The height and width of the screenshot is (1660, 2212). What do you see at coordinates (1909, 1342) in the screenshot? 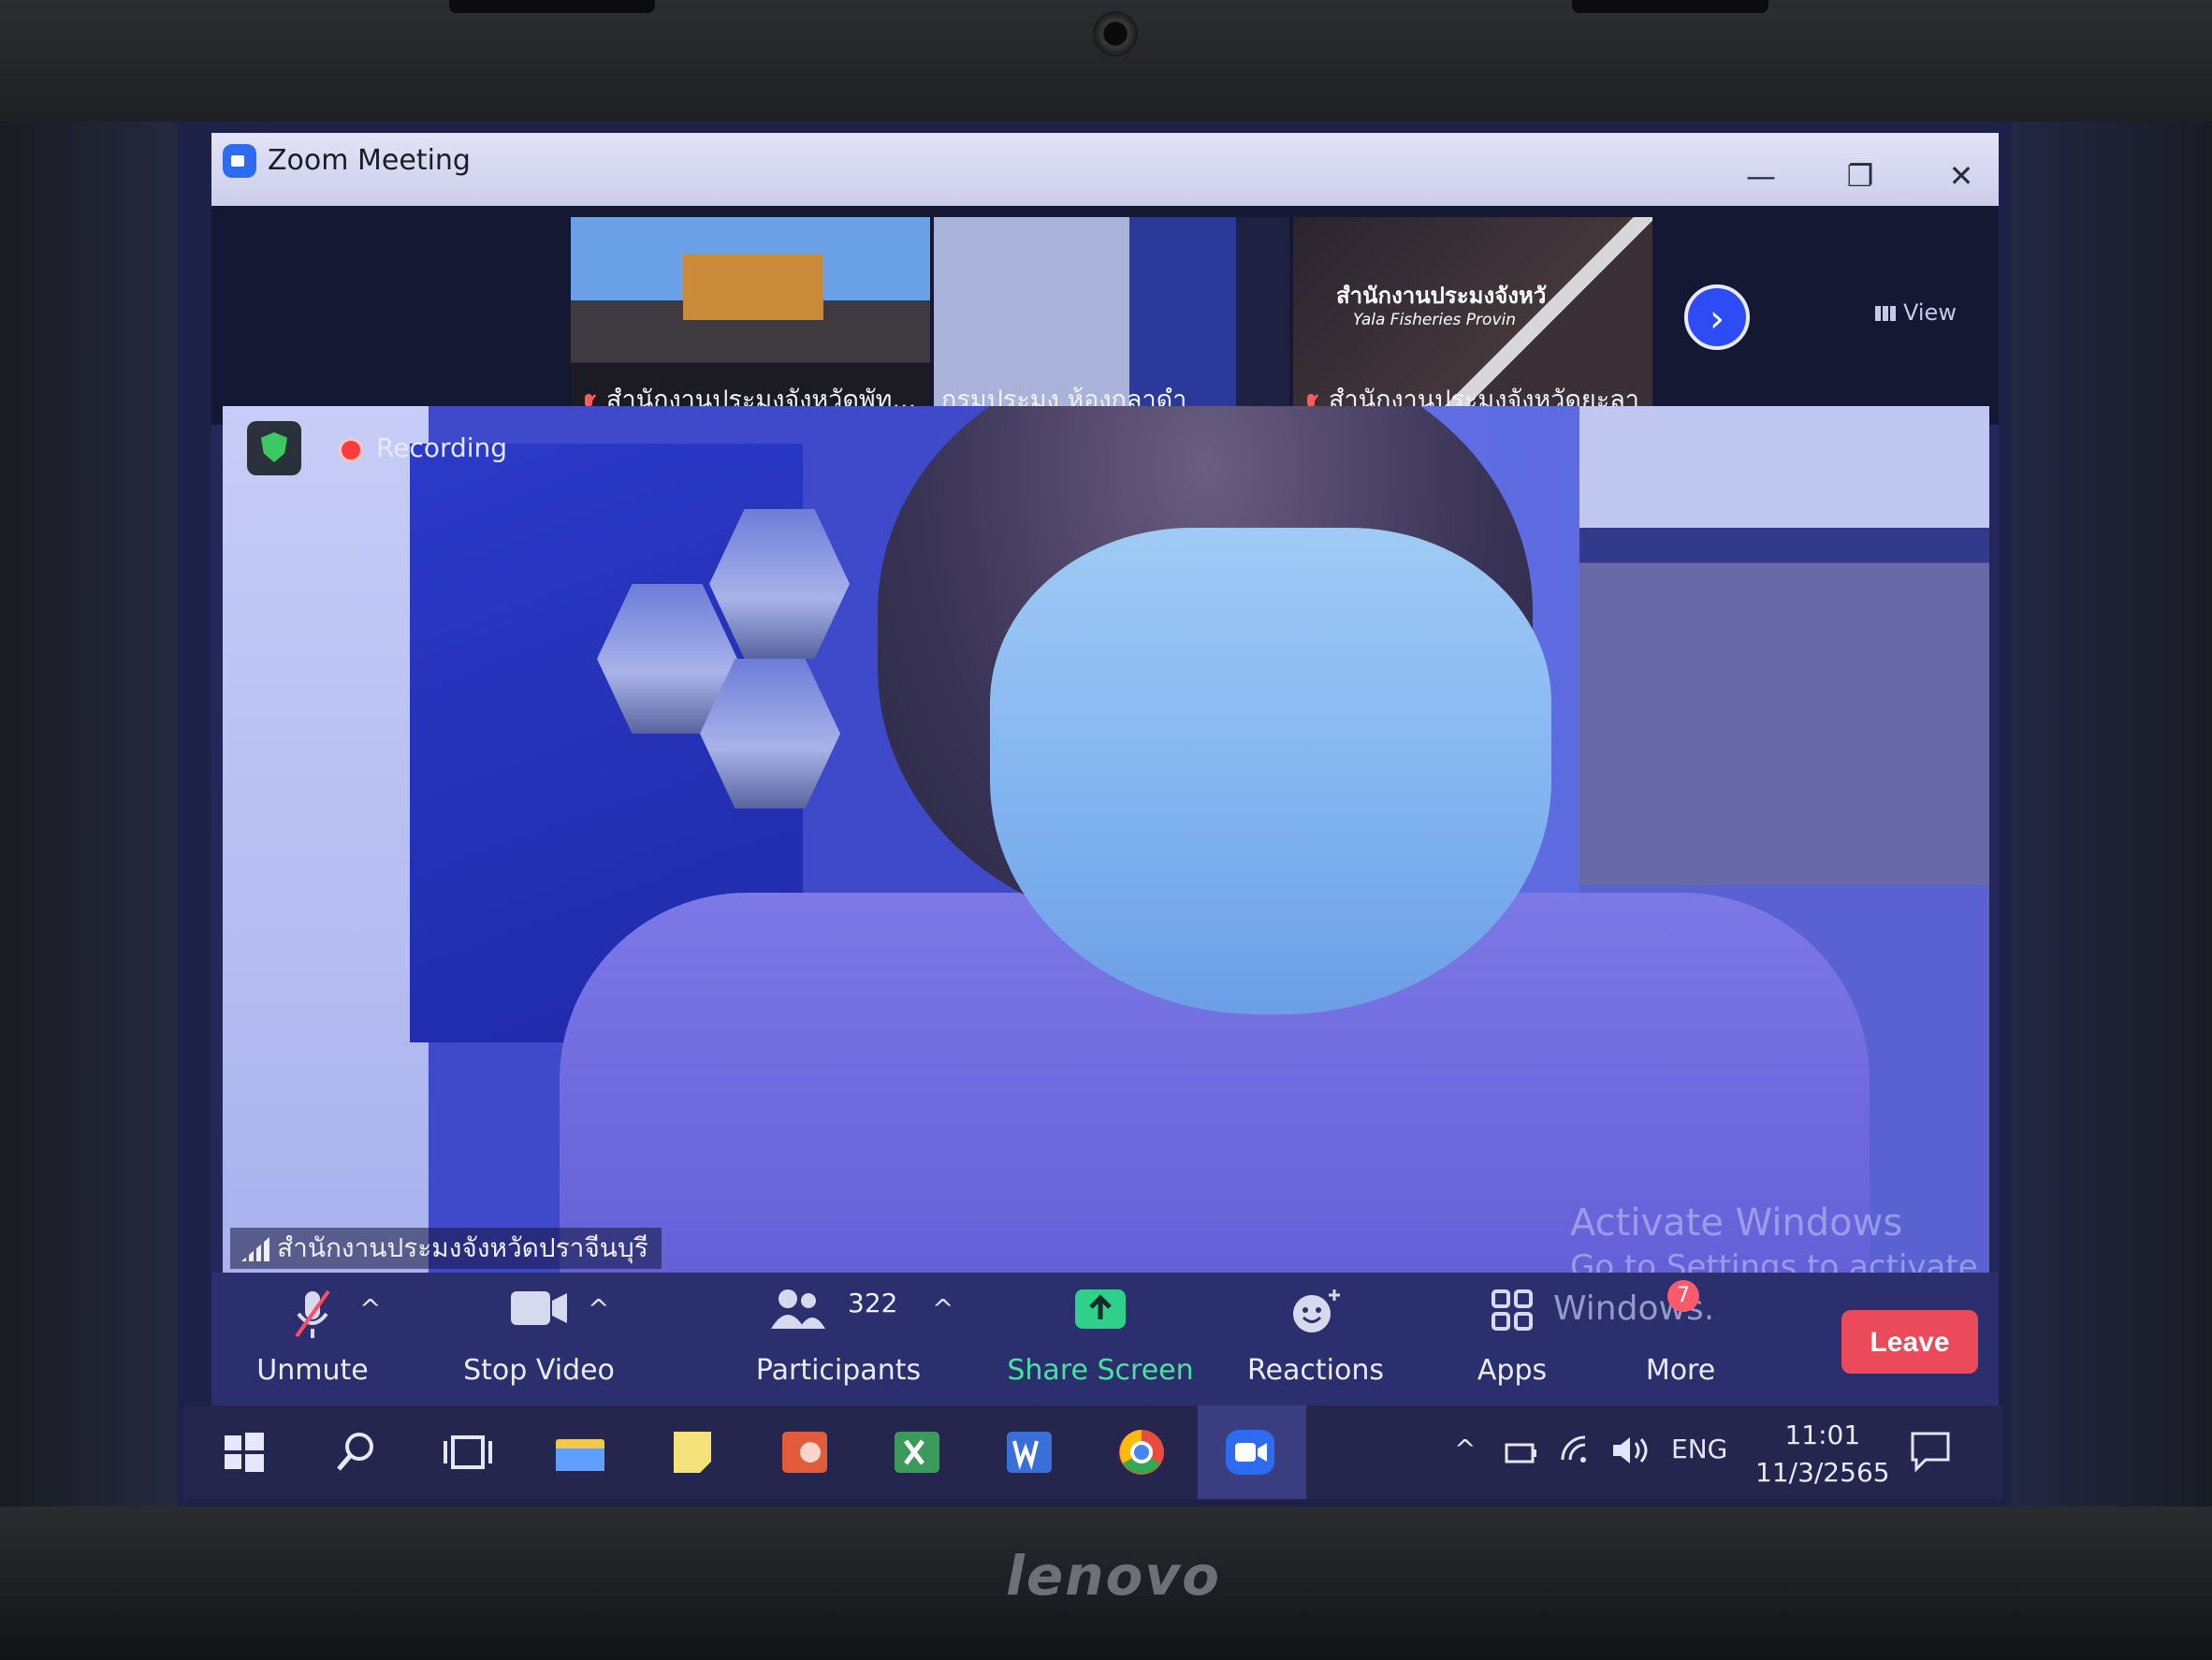
I see `leave-button: Leave` at bounding box center [1909, 1342].